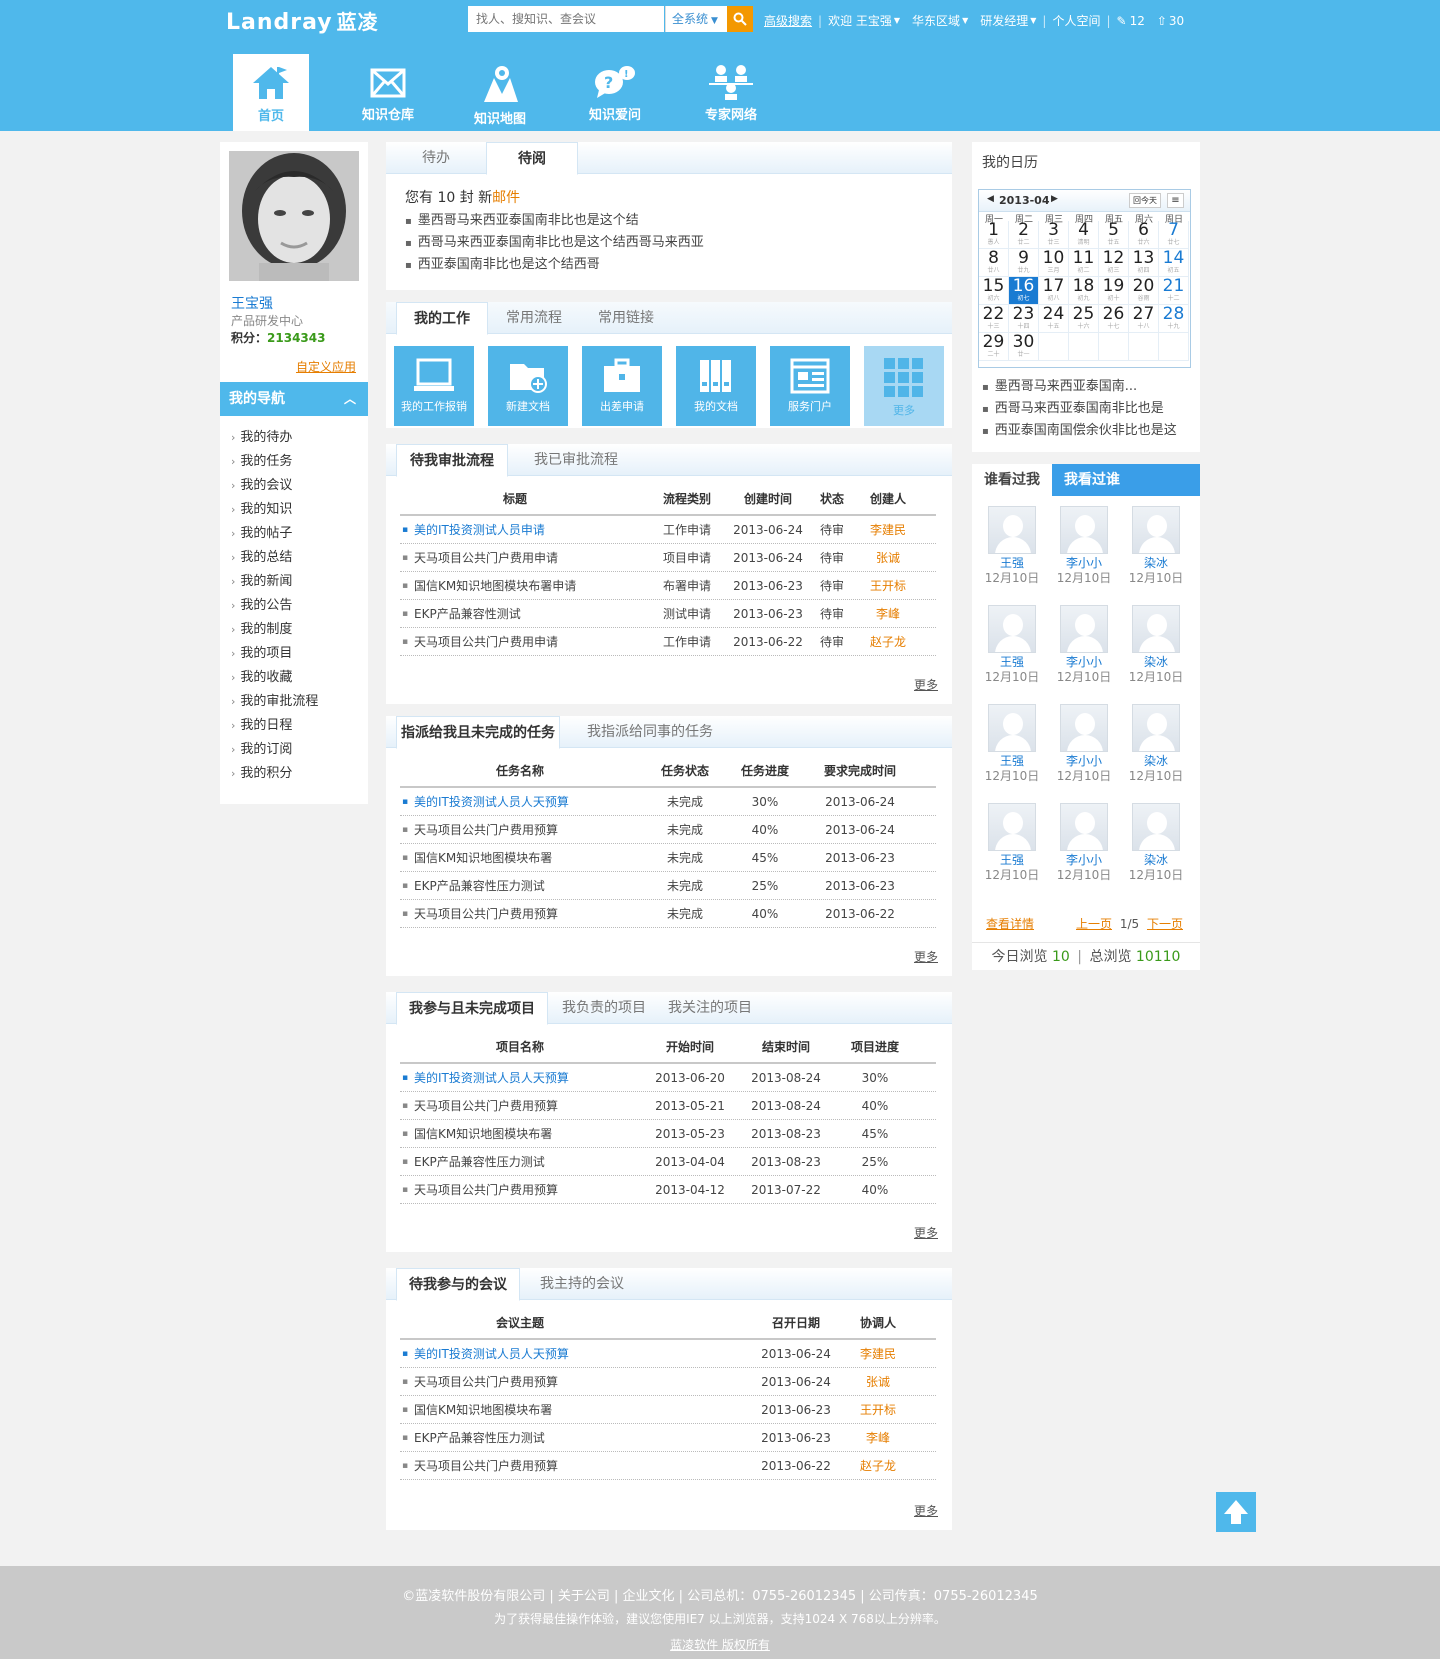 Image resolution: width=1440 pixels, height=1659 pixels. I want to click on tasks-cell: EKP产品兼容性压力测试, so click(479, 886).